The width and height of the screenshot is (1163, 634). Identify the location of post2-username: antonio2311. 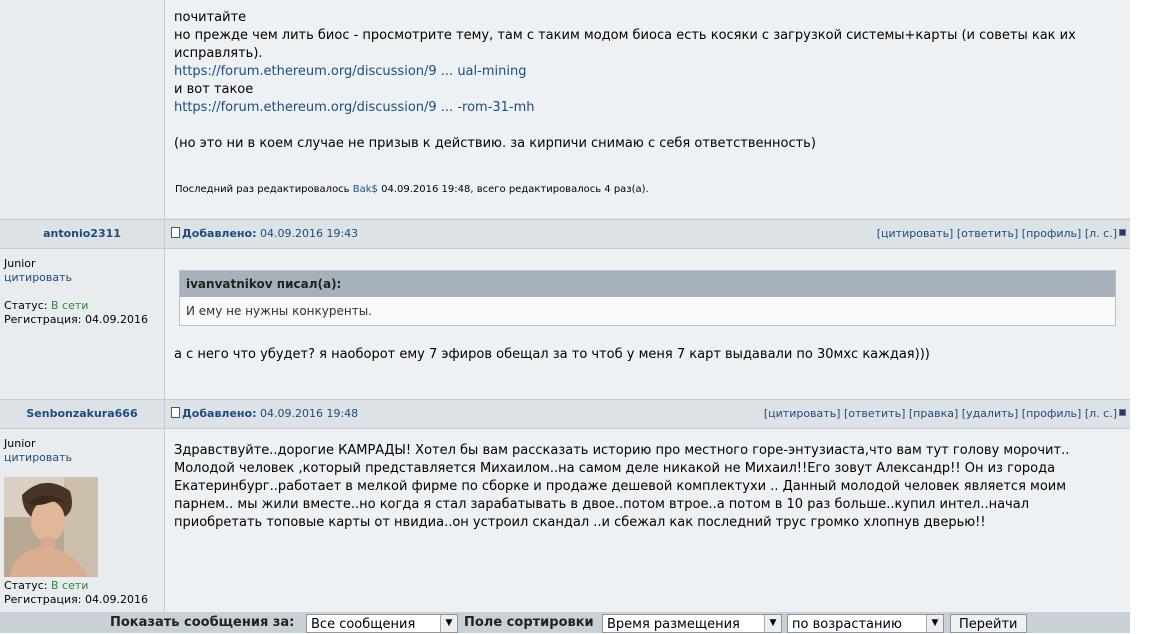
(82, 233).